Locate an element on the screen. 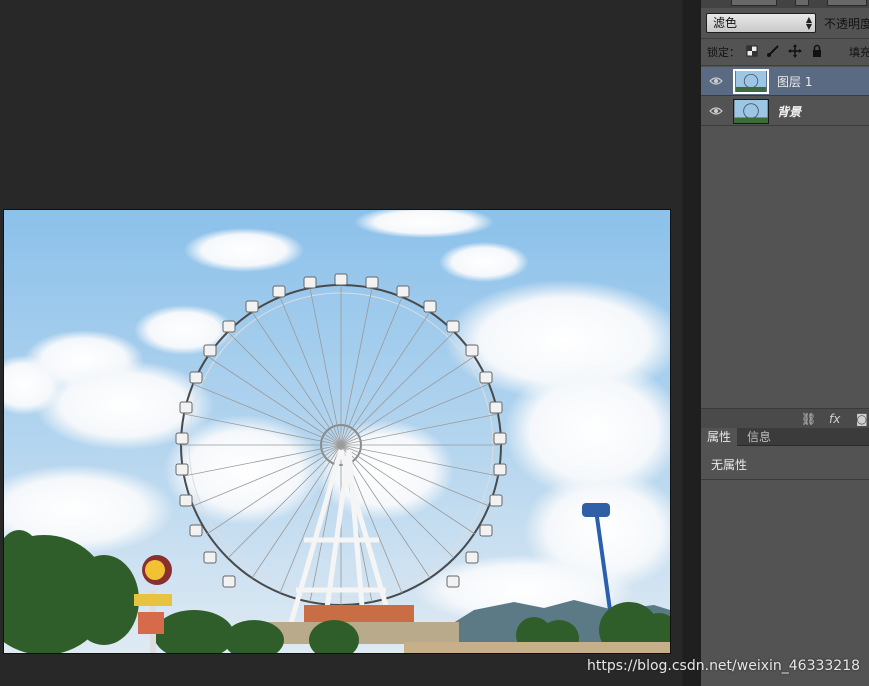  watermark-url: https://blog.csdn.net/weixin_46333218 is located at coordinates (724, 666).